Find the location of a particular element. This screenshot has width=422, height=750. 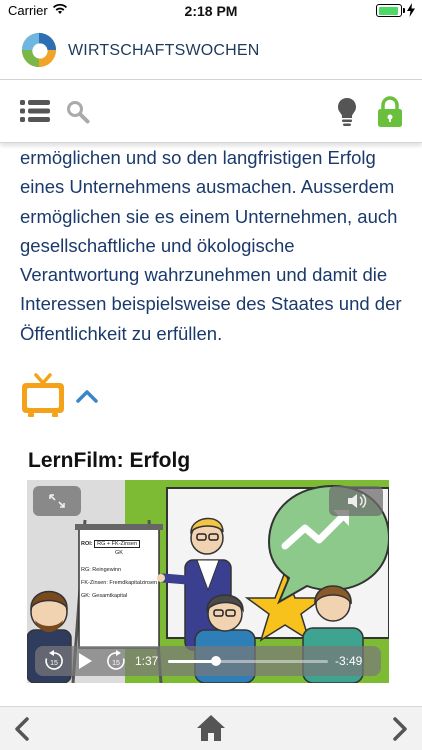

speaker-icon is located at coordinates (357, 501).